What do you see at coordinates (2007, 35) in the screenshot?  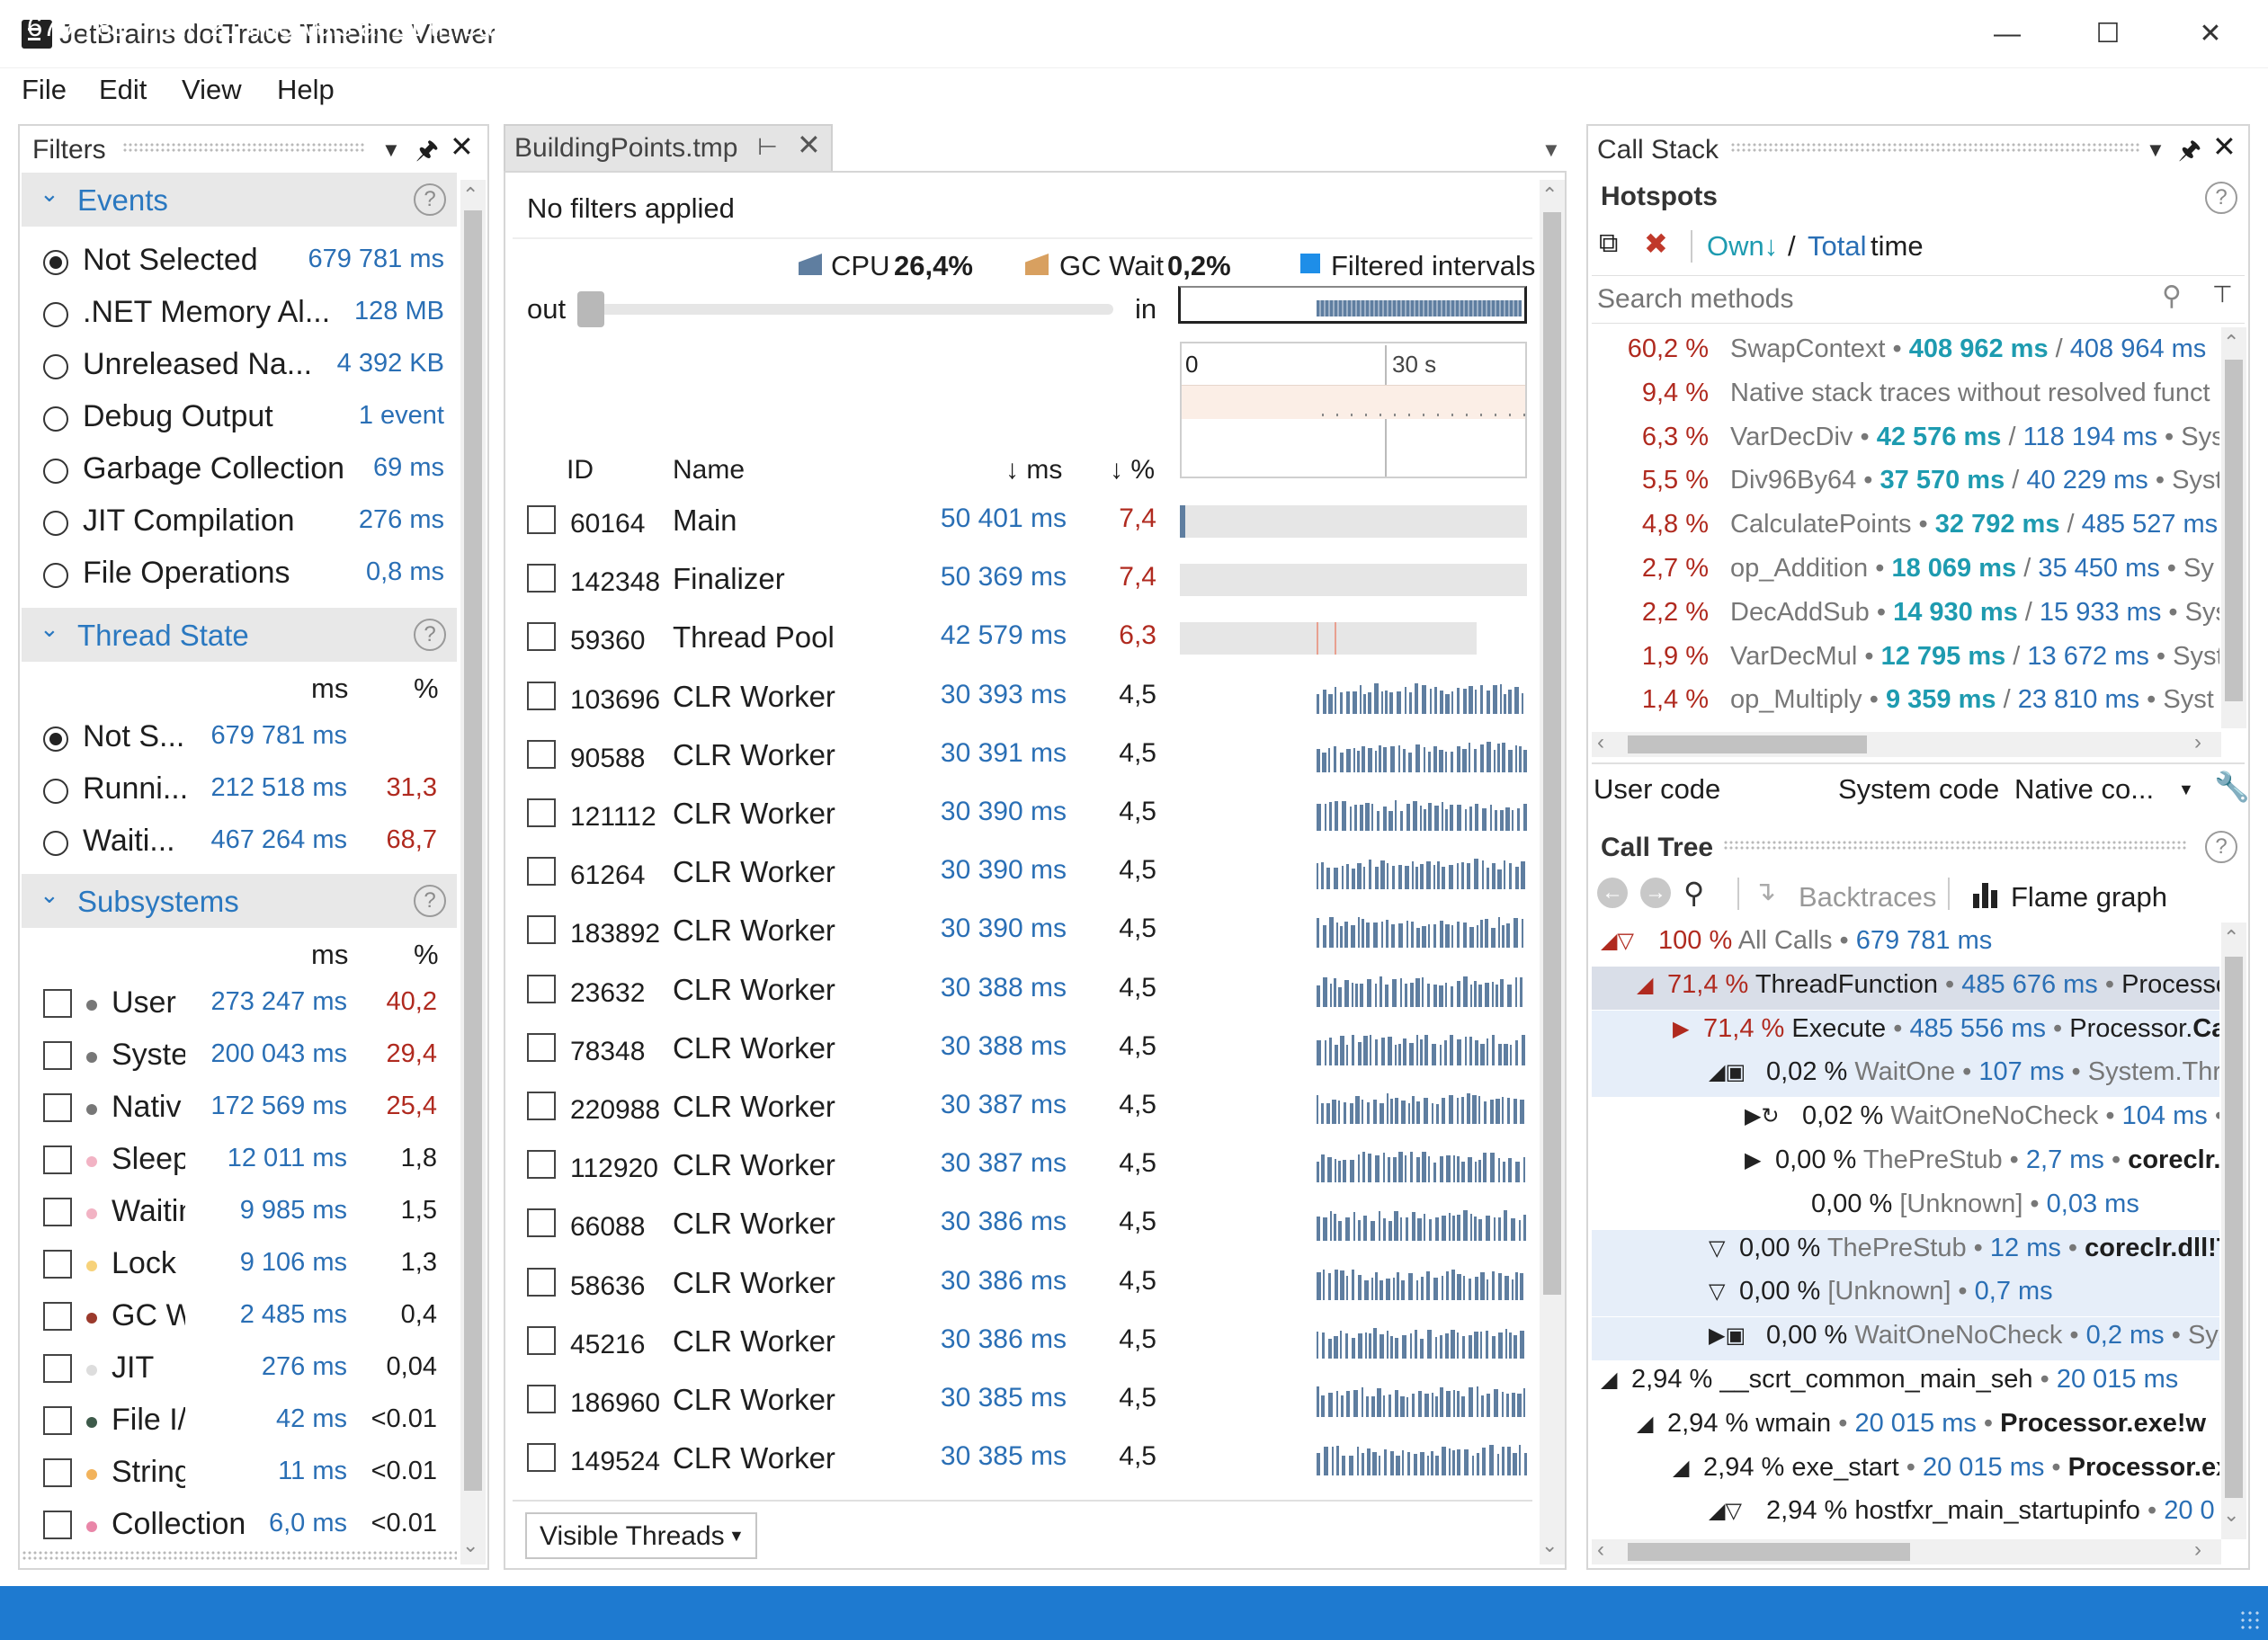 I see `minimize-icon: —` at bounding box center [2007, 35].